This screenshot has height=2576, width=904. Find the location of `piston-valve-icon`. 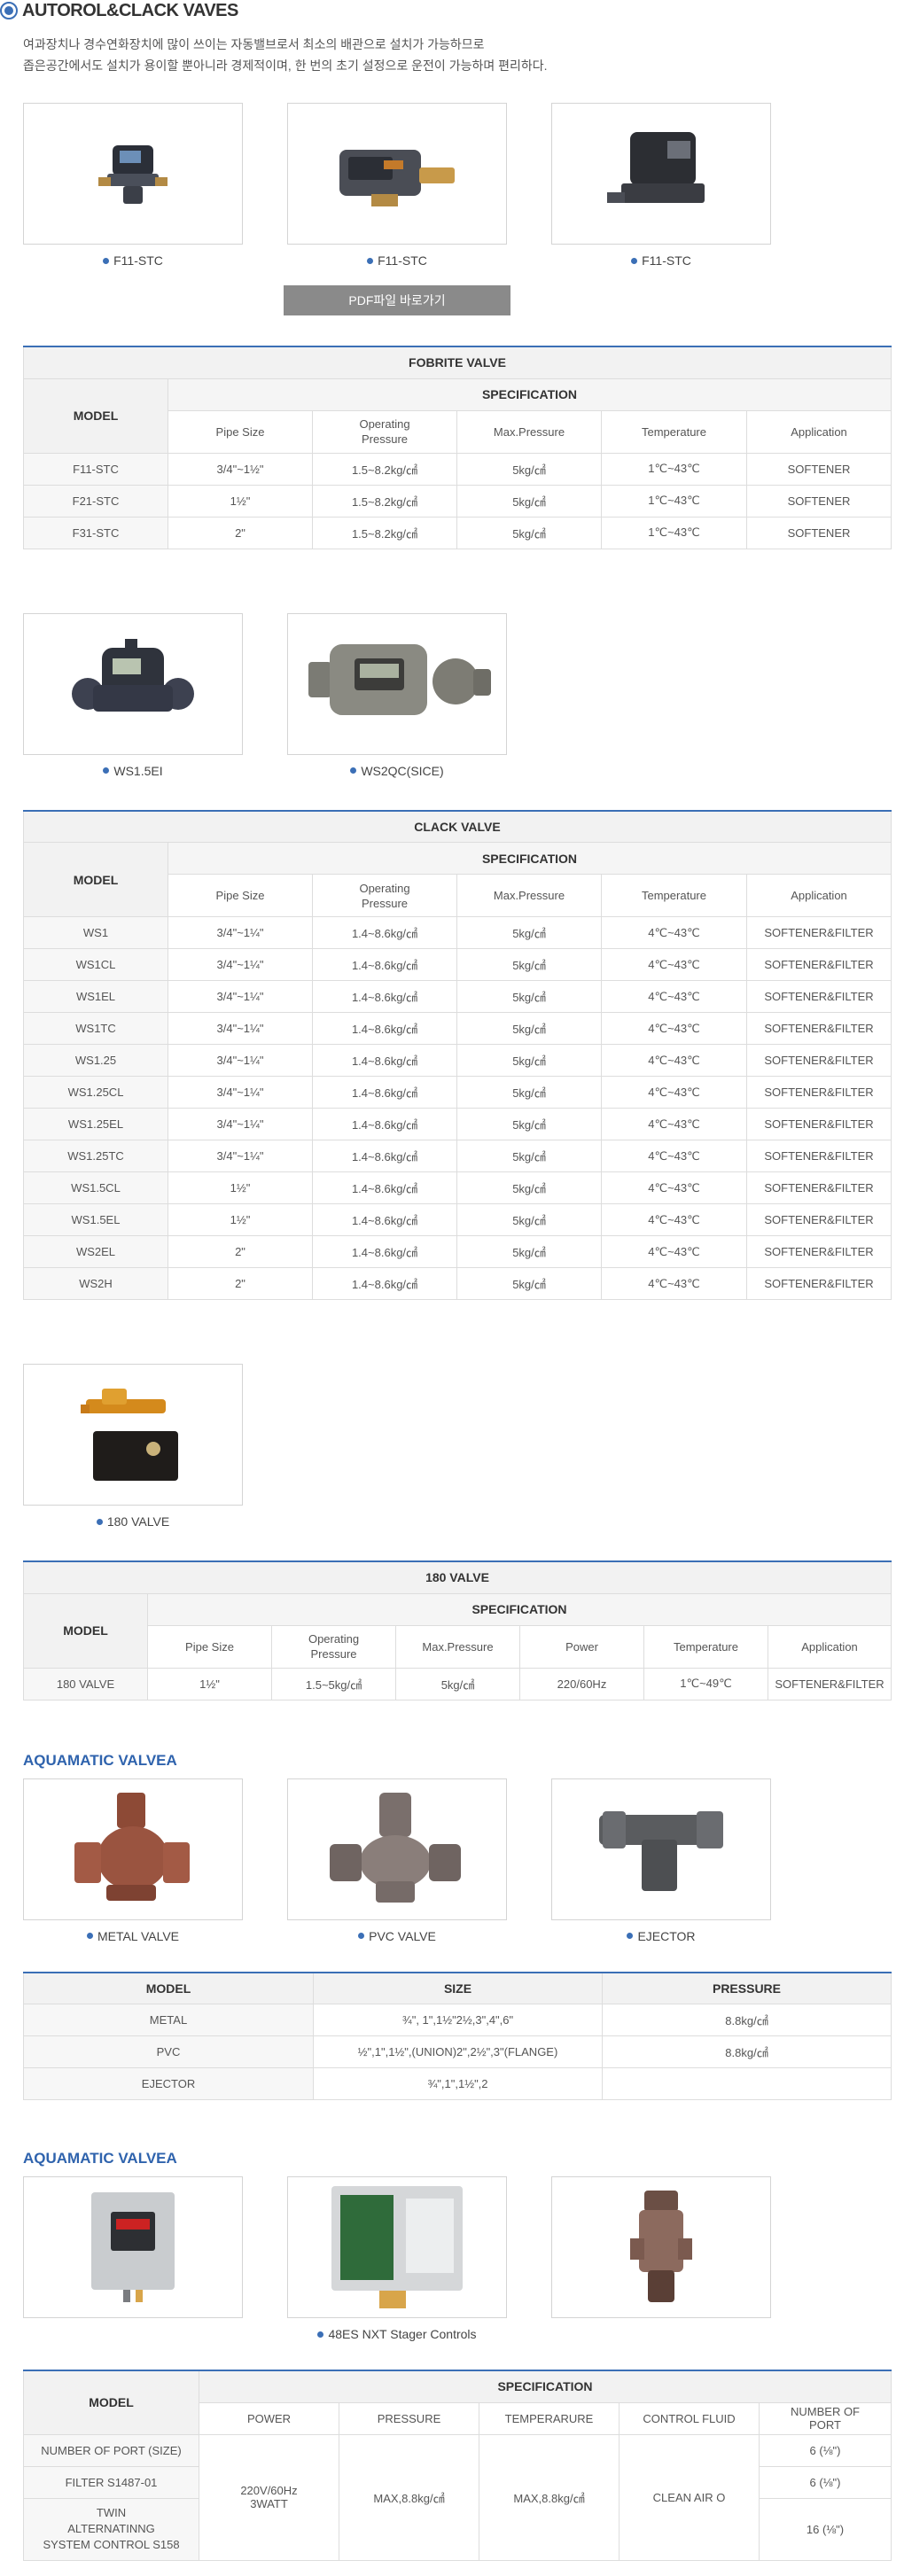

piston-valve-icon is located at coordinates (661, 2247).